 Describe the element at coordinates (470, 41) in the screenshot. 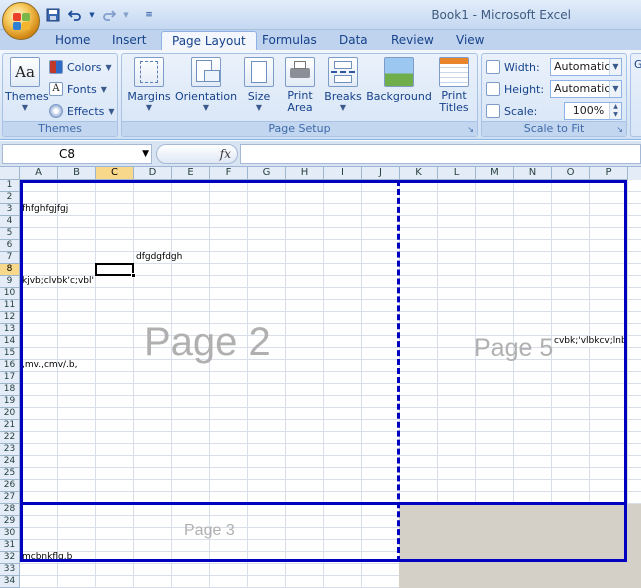

I see `tab-view: View` at that location.